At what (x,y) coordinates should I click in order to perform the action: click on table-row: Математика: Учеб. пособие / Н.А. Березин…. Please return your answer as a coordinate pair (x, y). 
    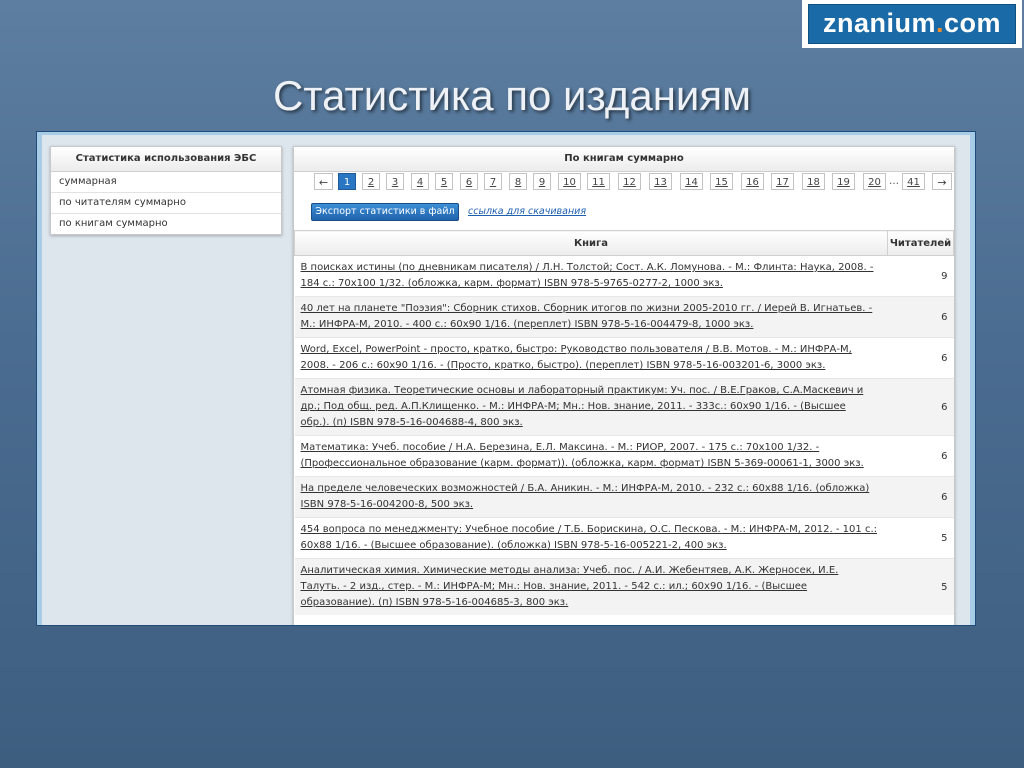
    Looking at the image, I should click on (624, 456).